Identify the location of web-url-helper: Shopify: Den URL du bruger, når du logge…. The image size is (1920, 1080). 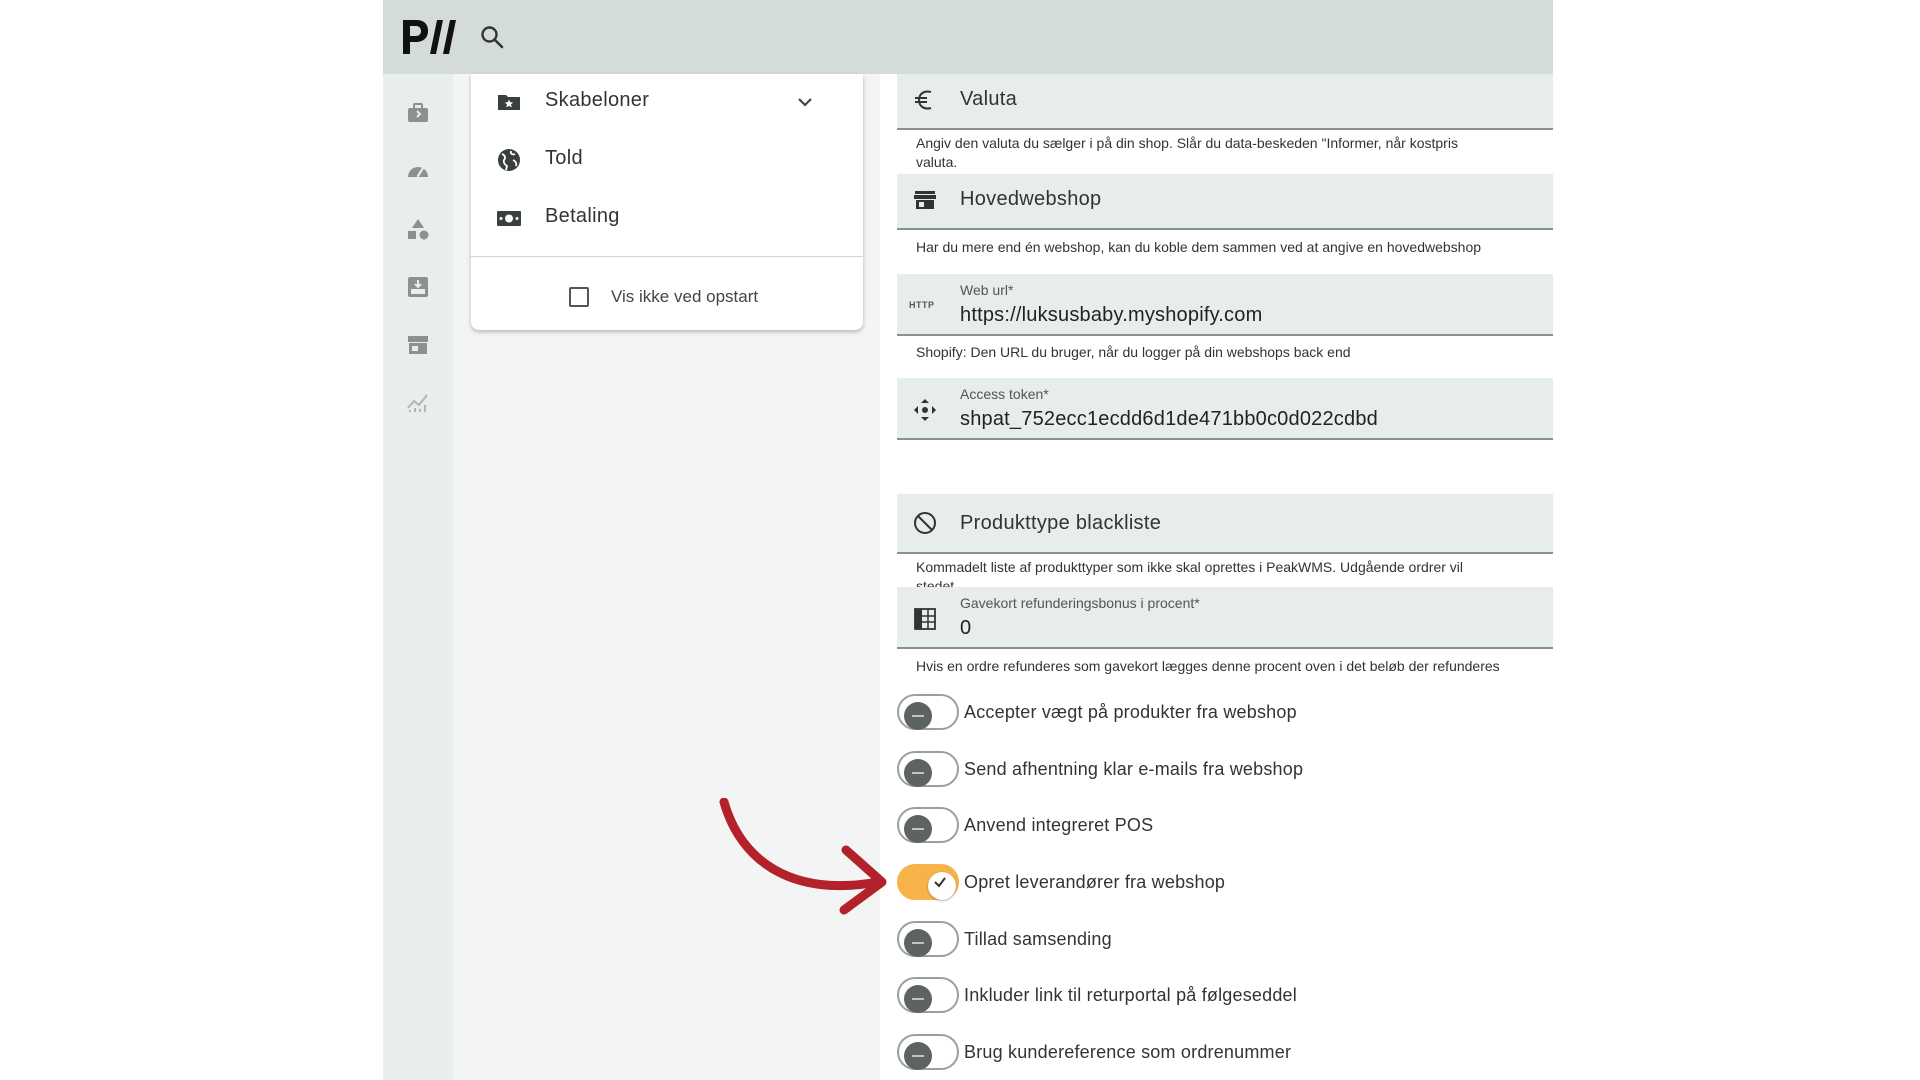
(1133, 352).